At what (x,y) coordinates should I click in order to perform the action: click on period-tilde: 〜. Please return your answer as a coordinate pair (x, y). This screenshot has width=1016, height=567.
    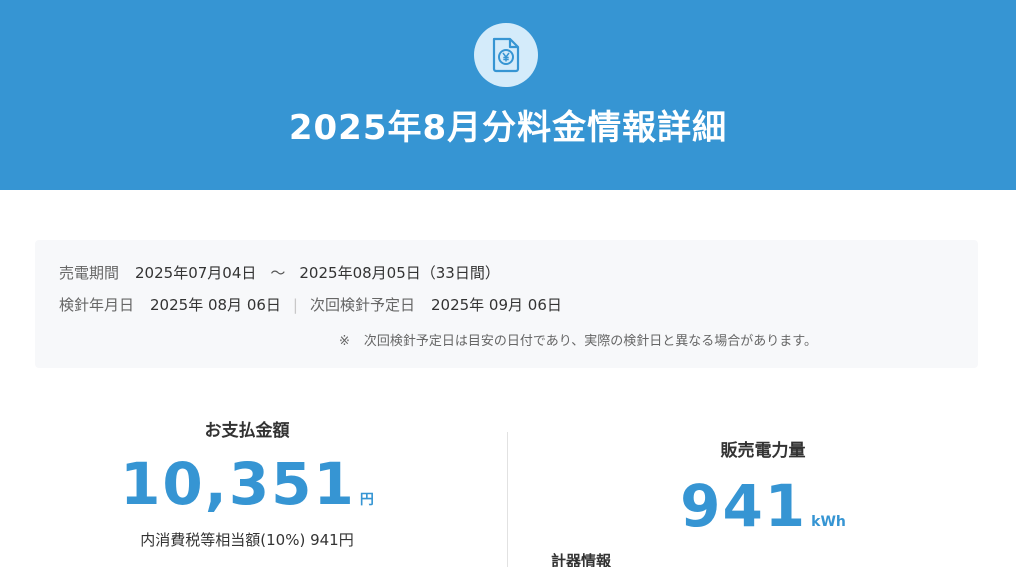
    Looking at the image, I should click on (278, 273).